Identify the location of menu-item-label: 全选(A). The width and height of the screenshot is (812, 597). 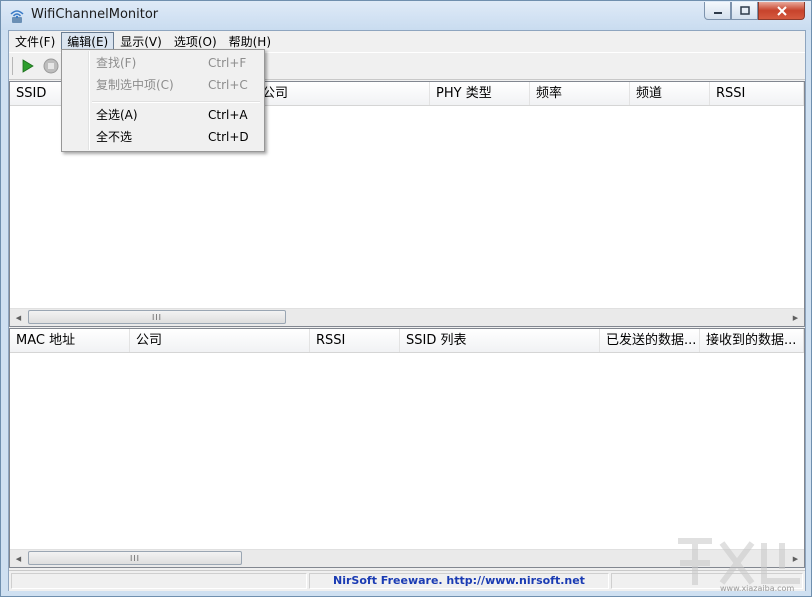
(117, 115).